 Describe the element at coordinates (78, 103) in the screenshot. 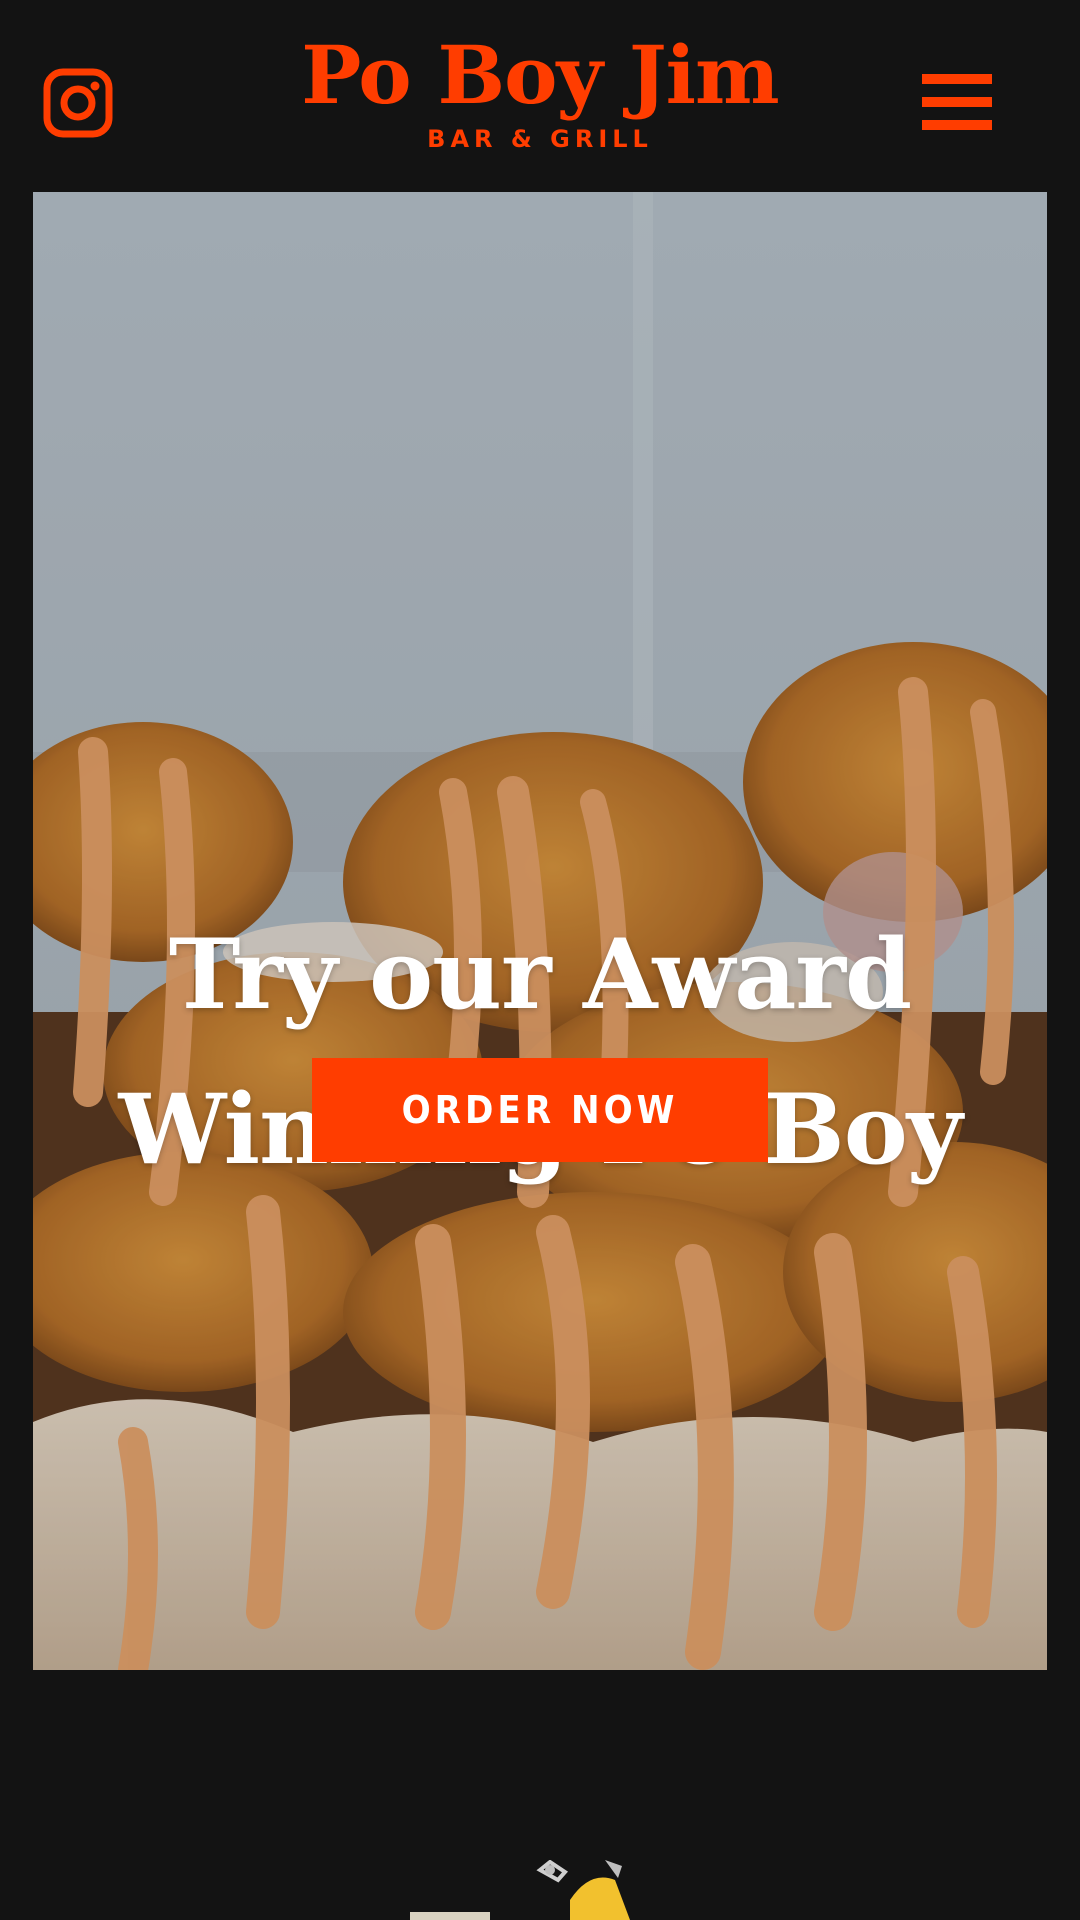

I see `instagram-icon` at that location.